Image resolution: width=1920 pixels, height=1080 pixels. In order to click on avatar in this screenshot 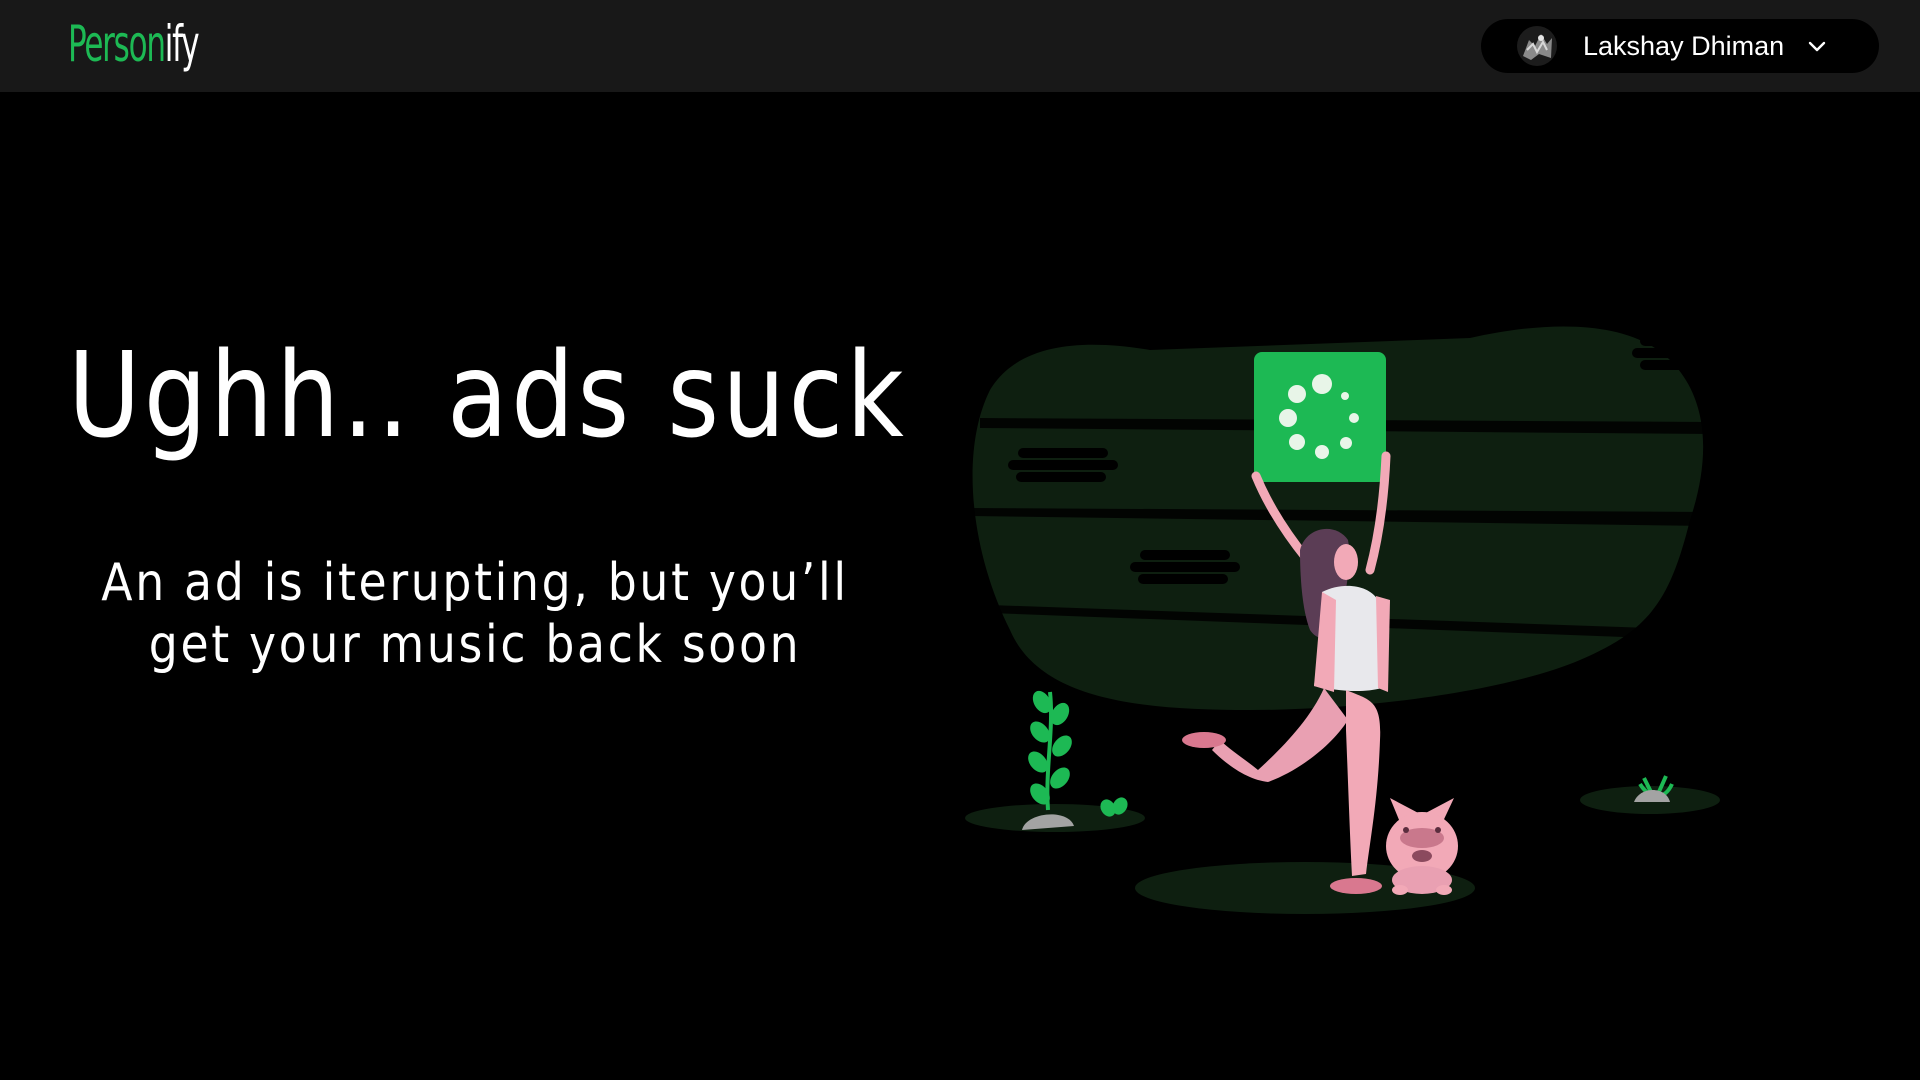, I will do `click(1537, 46)`.